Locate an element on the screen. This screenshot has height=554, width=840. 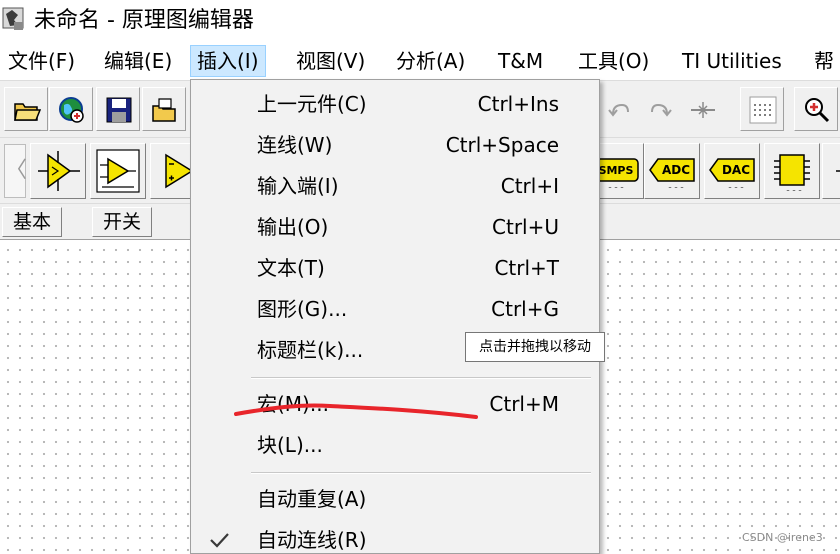
part-ic-chip-button is located at coordinates (792, 171).